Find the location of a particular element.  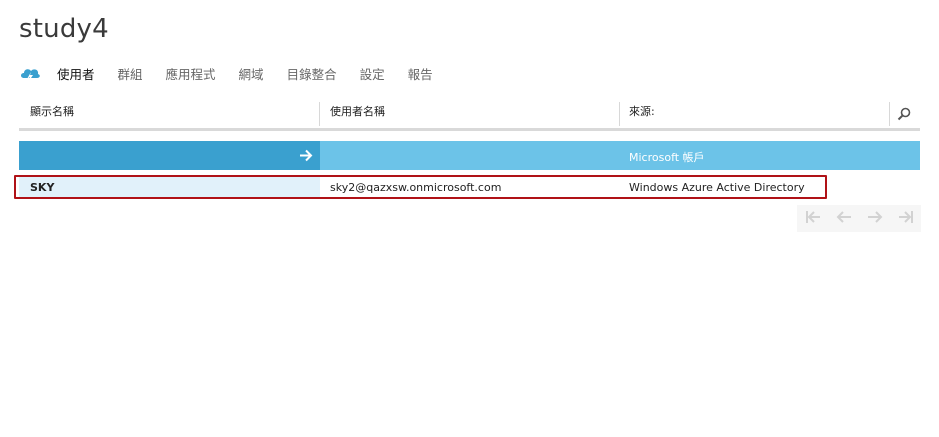

next-page-button is located at coordinates (874, 218).